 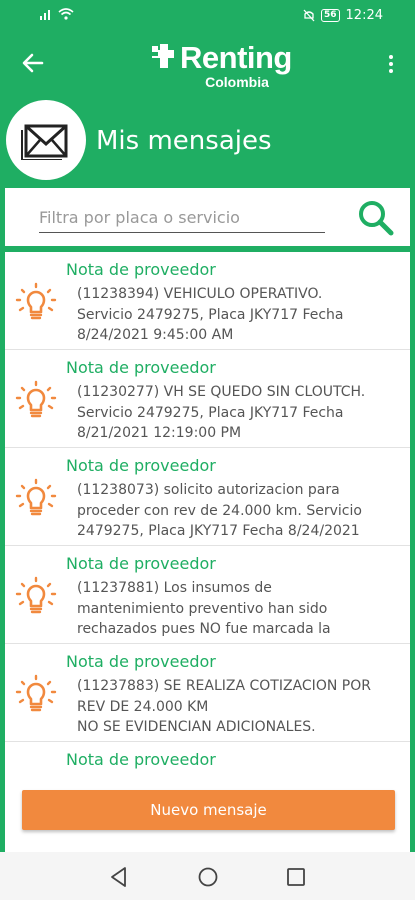 I want to click on new-message-button: Nuevo mensaje, so click(x=208, y=810).